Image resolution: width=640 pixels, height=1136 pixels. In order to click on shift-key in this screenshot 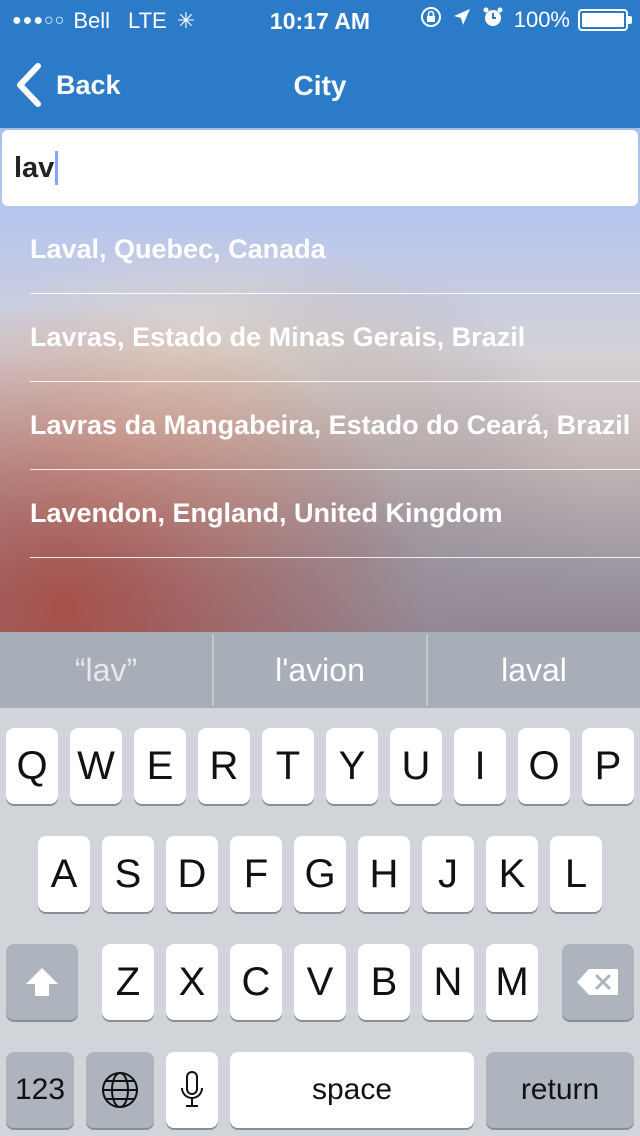, I will do `click(42, 982)`.